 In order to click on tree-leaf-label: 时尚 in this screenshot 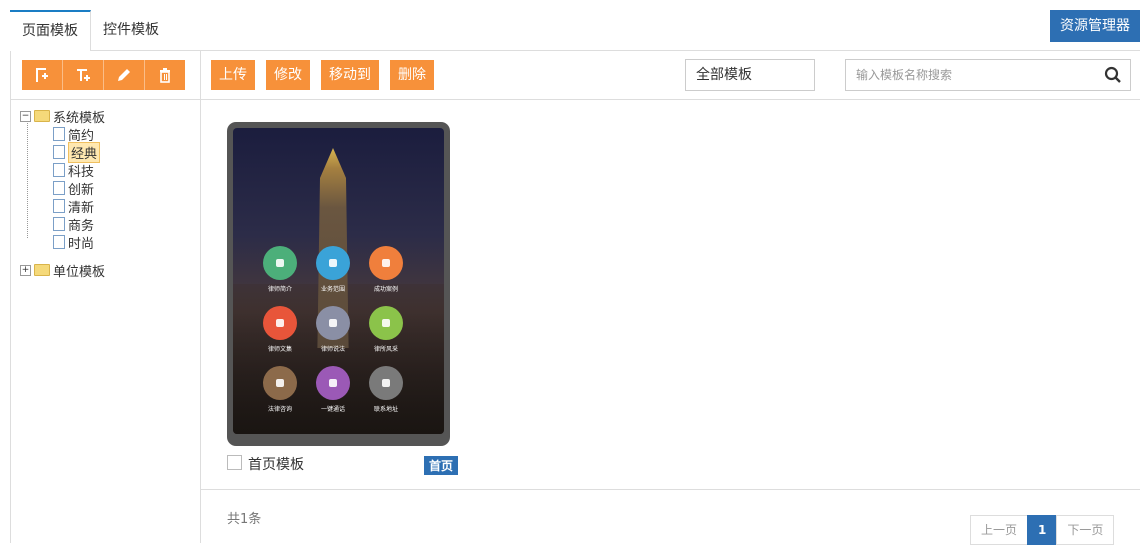, I will do `click(81, 244)`.